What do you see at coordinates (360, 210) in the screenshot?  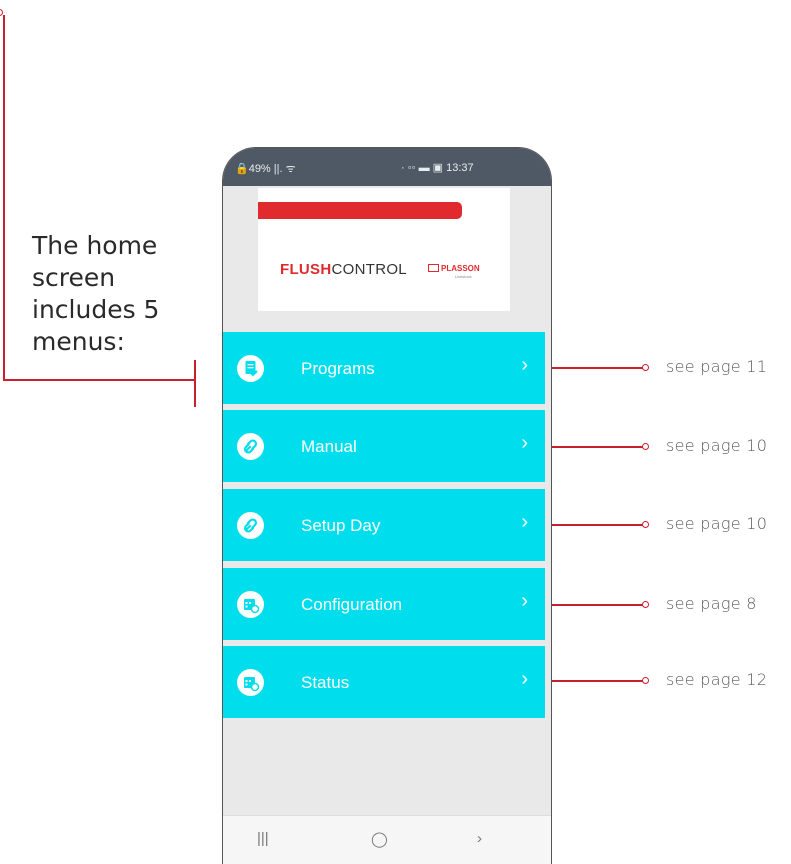 I see `brand-red-bar` at bounding box center [360, 210].